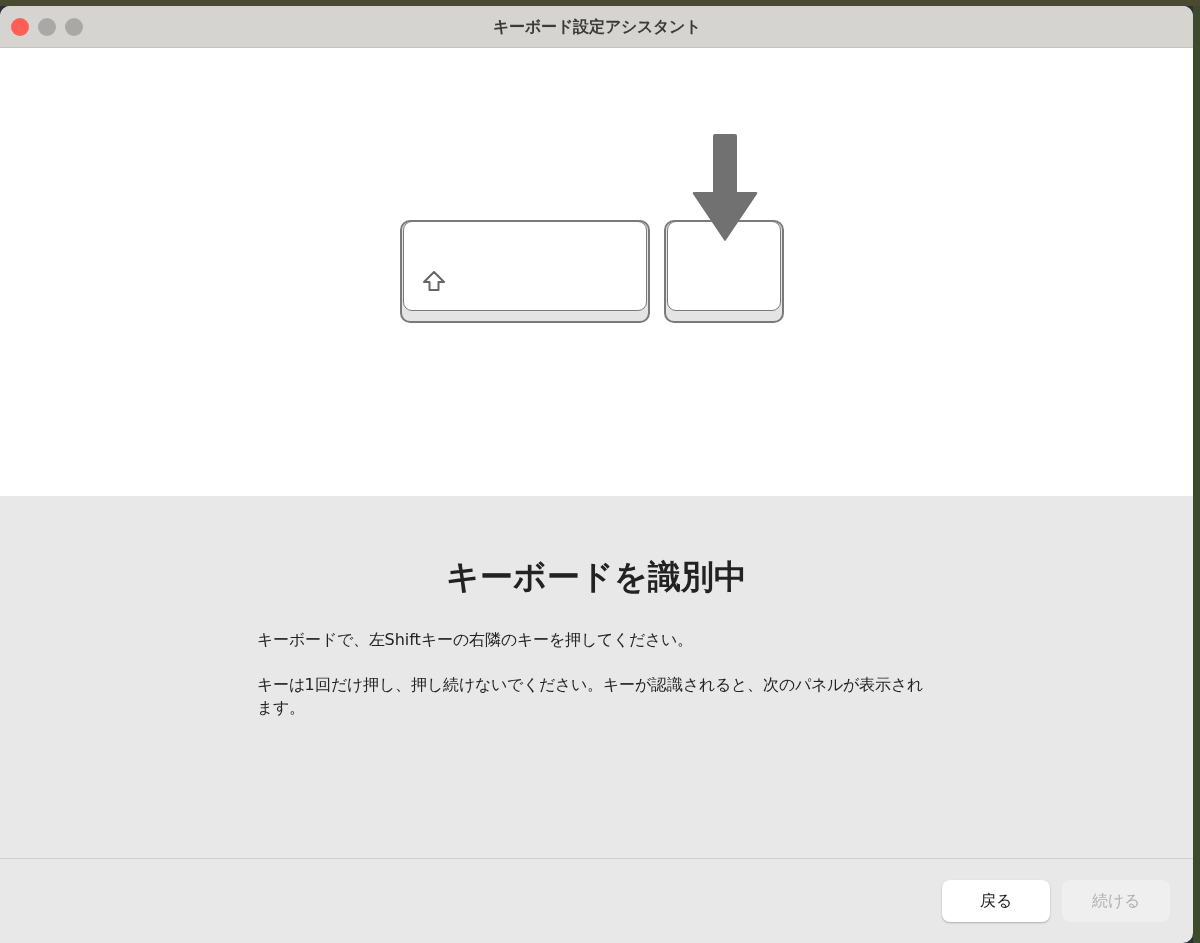  I want to click on down-arrow-icon, so click(724, 188).